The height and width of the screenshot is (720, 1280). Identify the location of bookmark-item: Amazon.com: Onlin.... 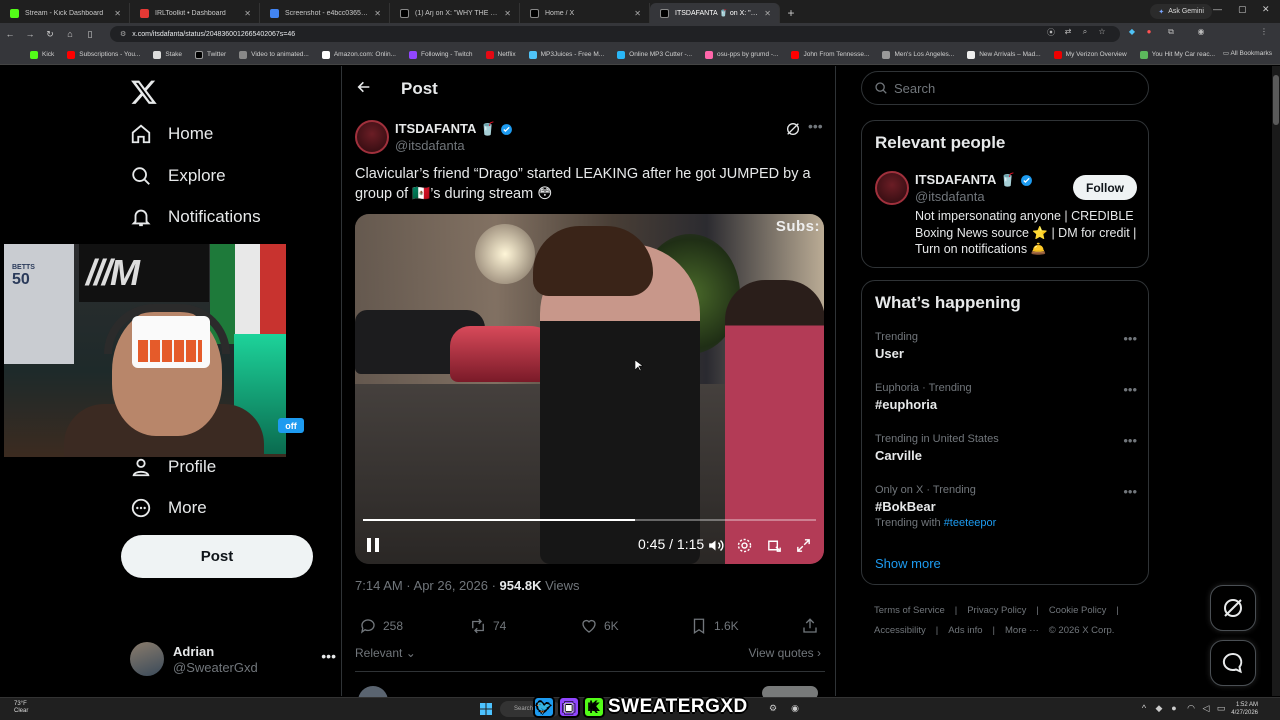
(358, 54).